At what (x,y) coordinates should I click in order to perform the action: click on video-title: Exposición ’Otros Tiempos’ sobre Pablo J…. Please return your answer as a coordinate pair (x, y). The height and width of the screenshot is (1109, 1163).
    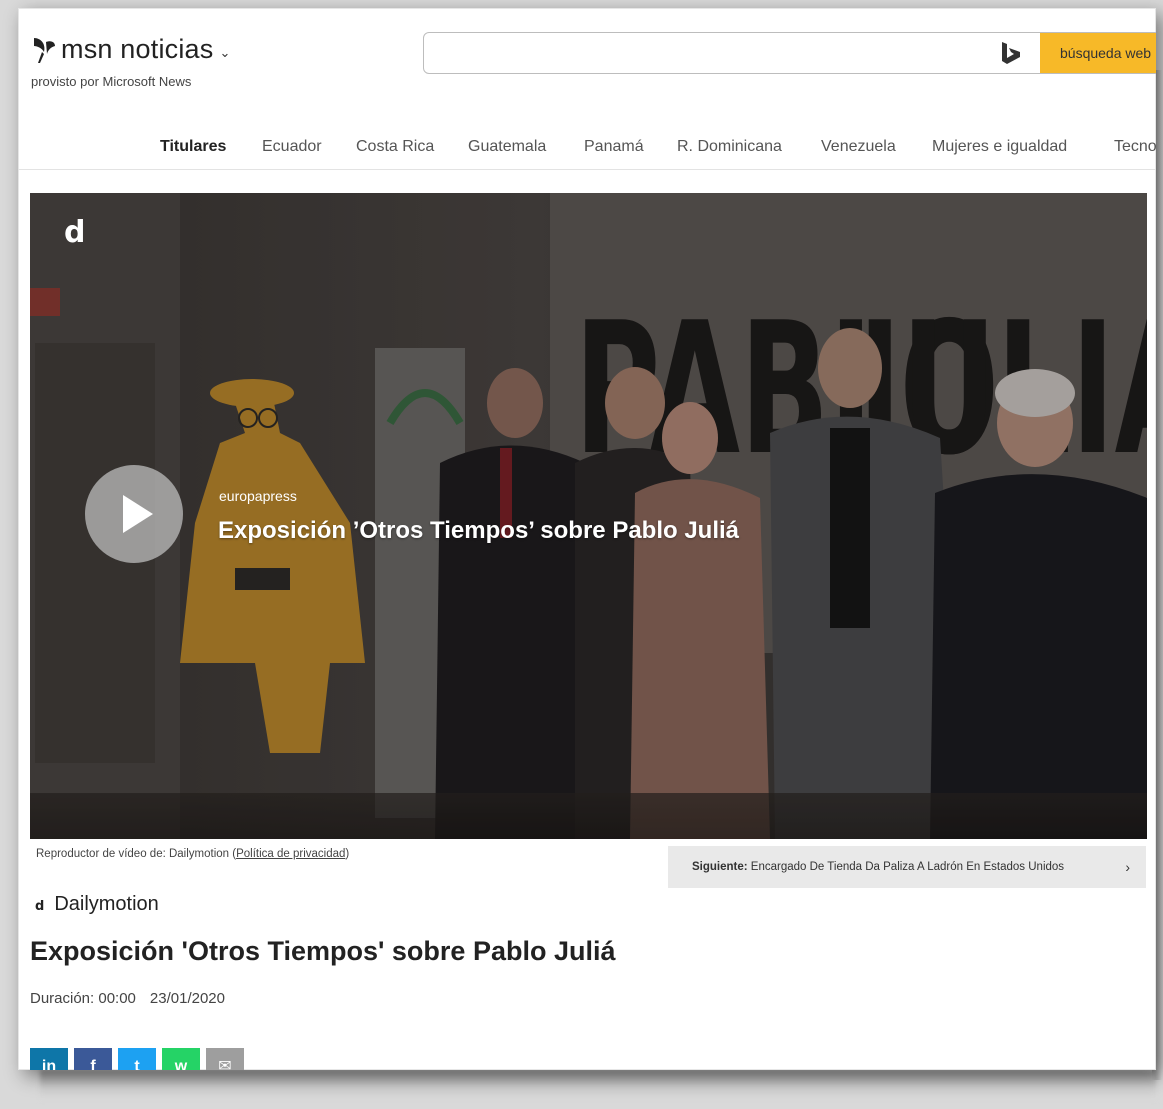
    Looking at the image, I should click on (479, 530).